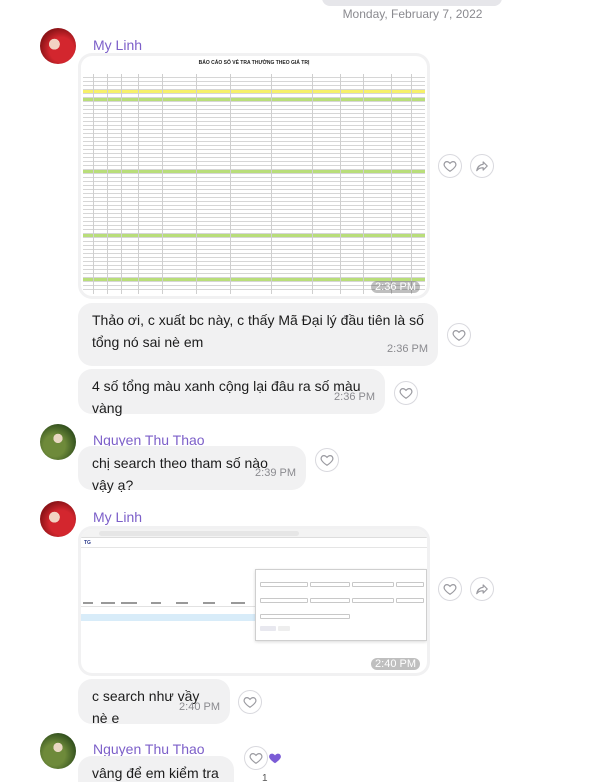  Describe the element at coordinates (149, 749) in the screenshot. I see `sender-name: Nguyen Thu Thao` at that location.